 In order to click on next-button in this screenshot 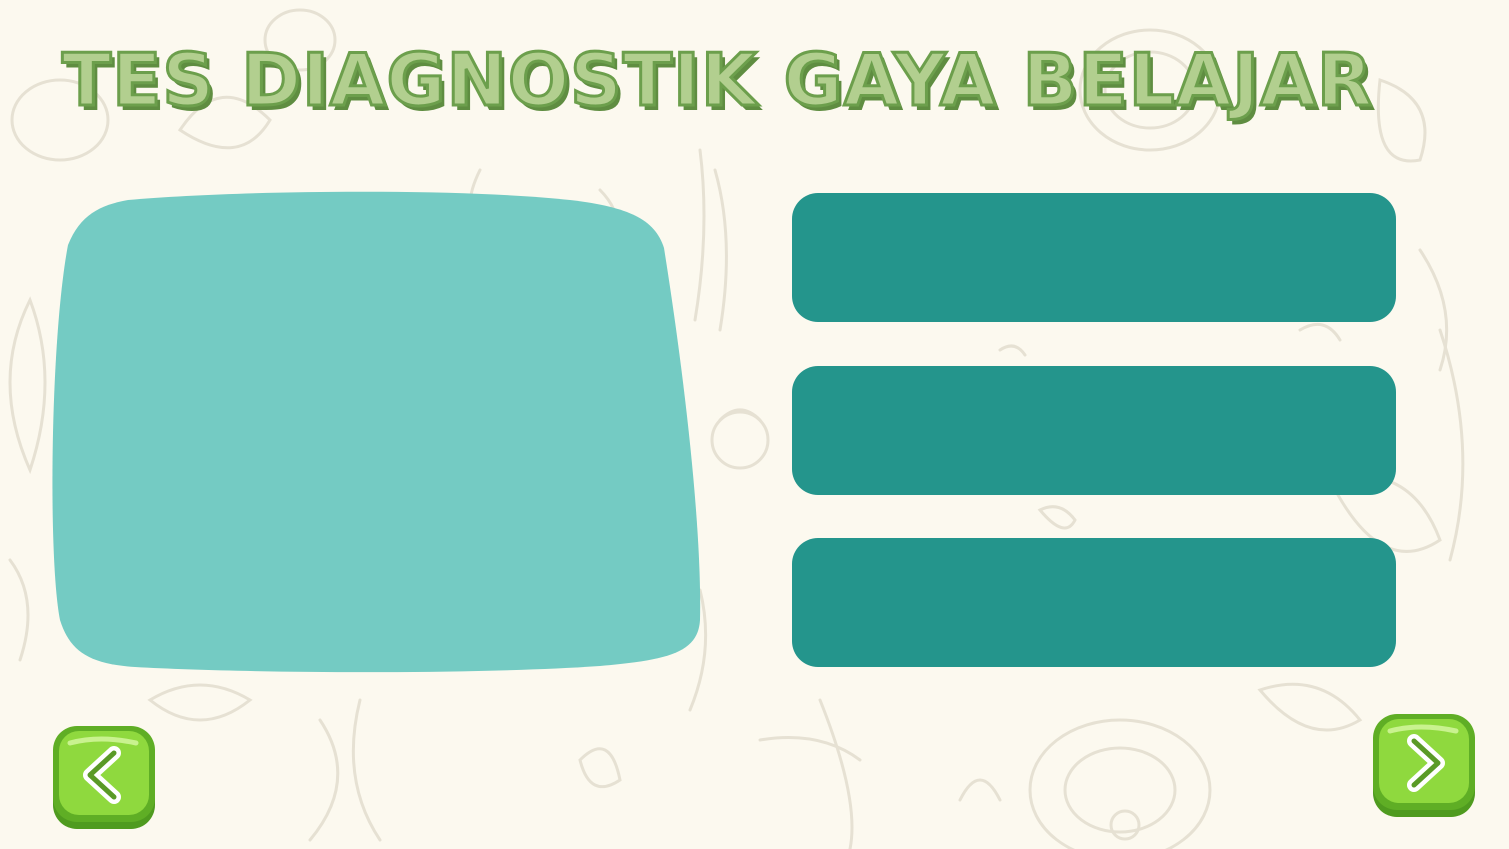, I will do `click(1424, 765)`.